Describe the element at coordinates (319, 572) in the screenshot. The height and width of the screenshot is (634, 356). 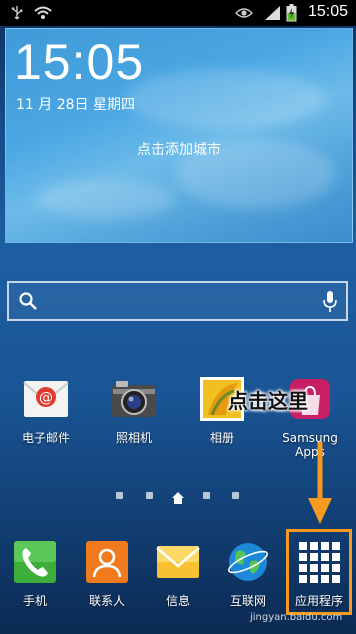
I see `highlight-box` at that location.